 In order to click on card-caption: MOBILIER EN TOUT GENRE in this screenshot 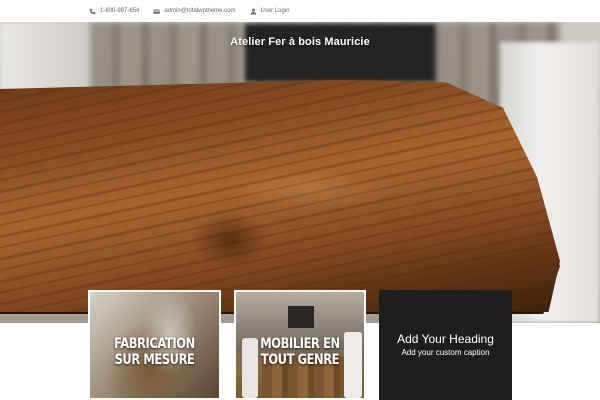, I will do `click(300, 352)`.